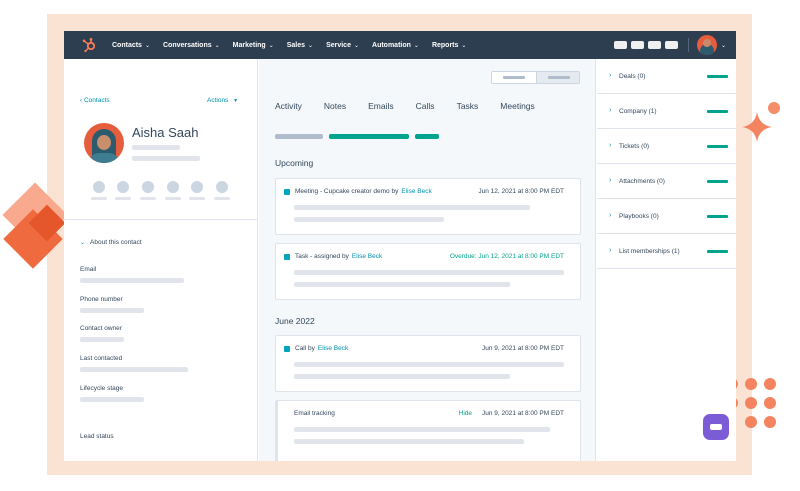 Image resolution: width=800 pixels, height=491 pixels. I want to click on back-to-contacts-link: ‹ Contacts, so click(95, 100).